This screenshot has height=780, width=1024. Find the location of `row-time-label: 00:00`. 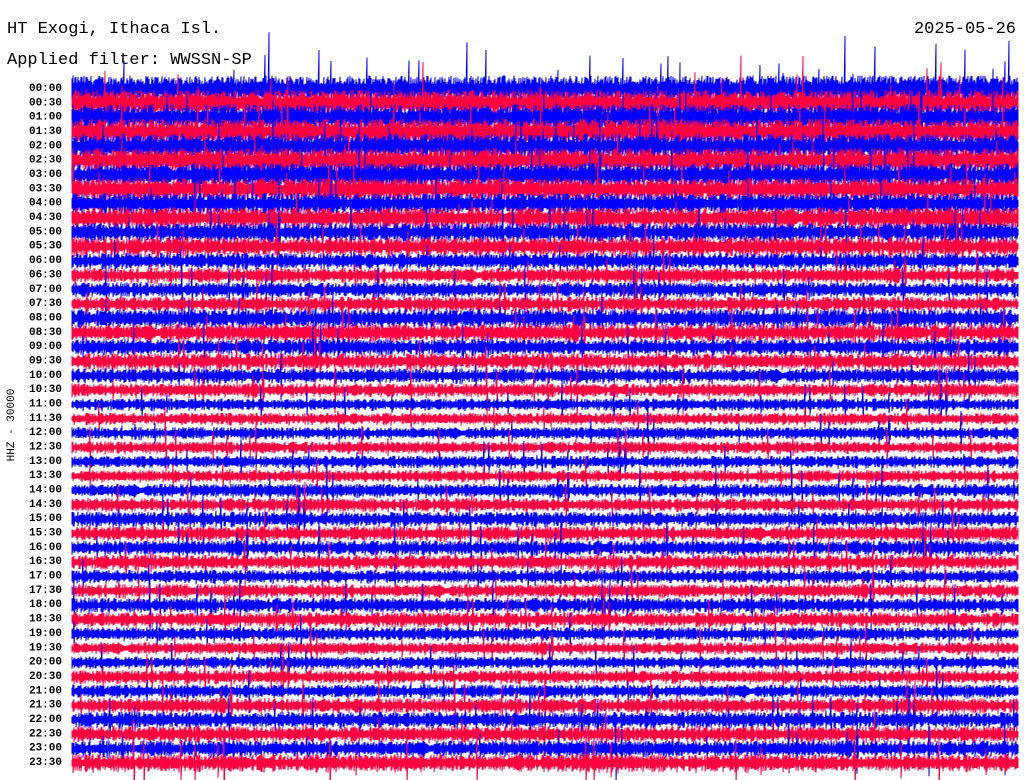

row-time-label: 00:00 is located at coordinates (45, 89).